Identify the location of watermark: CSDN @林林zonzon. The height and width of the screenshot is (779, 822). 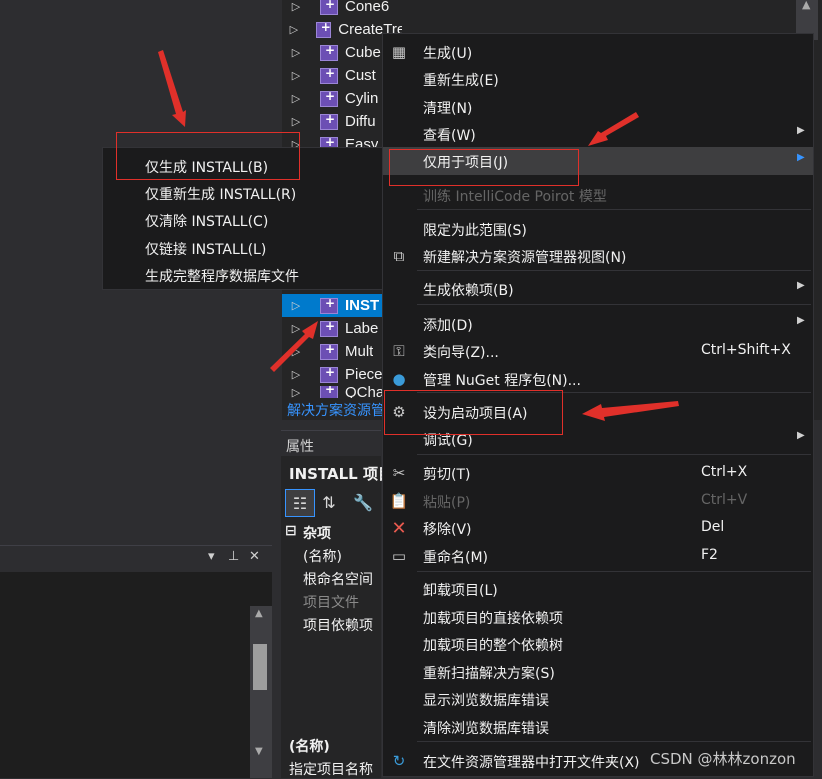
(723, 759).